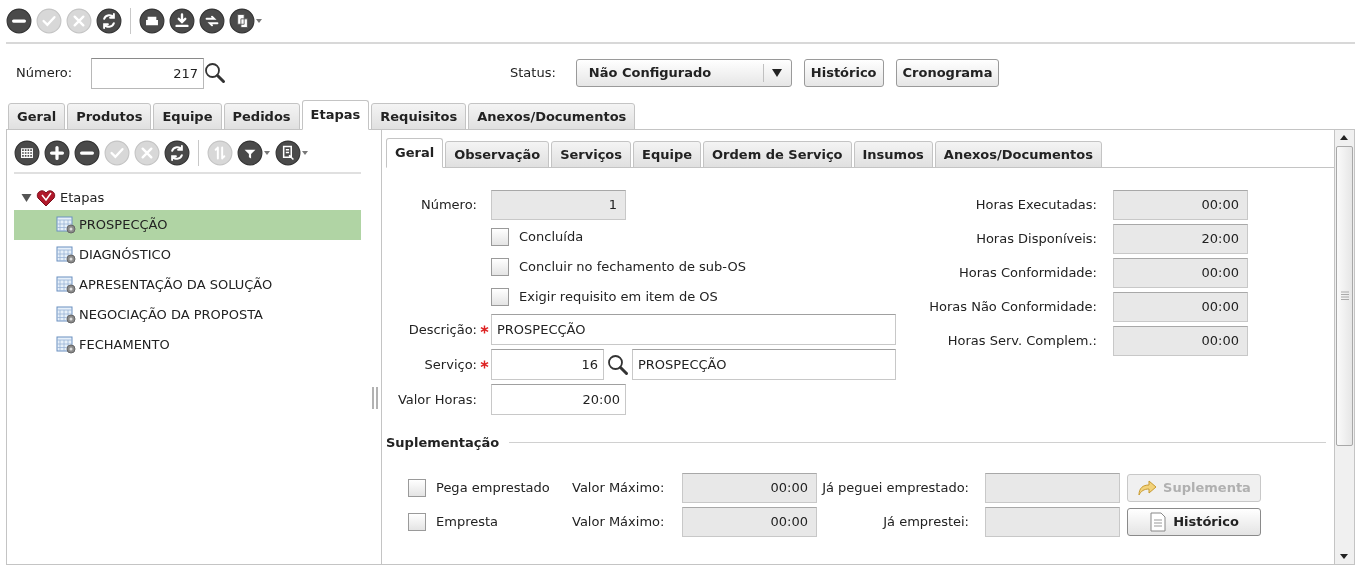  I want to click on toolbar-filter-button, so click(254, 153).